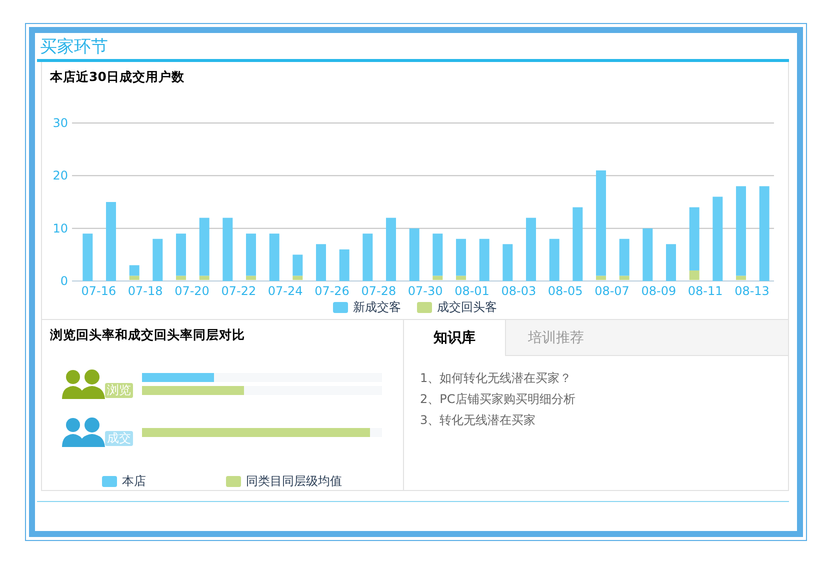 The image size is (831, 565). Describe the element at coordinates (98, 291) in the screenshot. I see `x-tick-label: 07-16` at that location.